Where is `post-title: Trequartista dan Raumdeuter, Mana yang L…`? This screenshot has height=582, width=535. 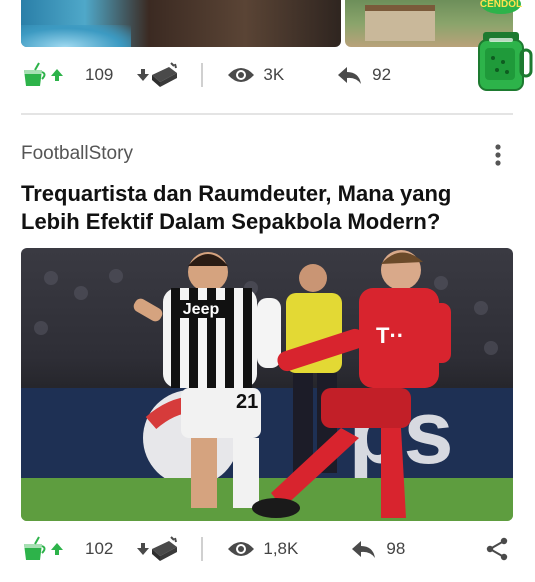 post-title: Trequartista dan Raumdeuter, Mana yang L… is located at coordinates (256, 208).